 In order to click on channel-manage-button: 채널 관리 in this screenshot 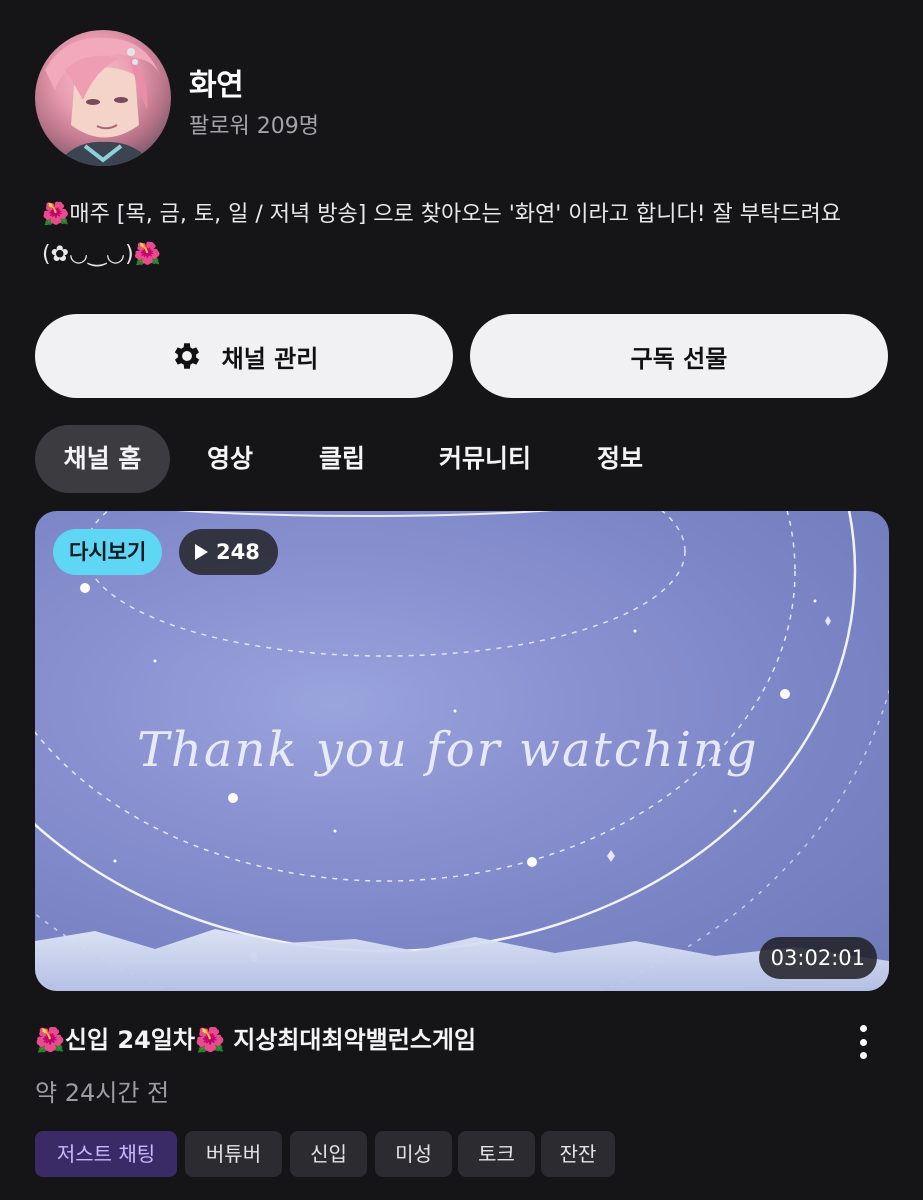, I will do `click(244, 356)`.